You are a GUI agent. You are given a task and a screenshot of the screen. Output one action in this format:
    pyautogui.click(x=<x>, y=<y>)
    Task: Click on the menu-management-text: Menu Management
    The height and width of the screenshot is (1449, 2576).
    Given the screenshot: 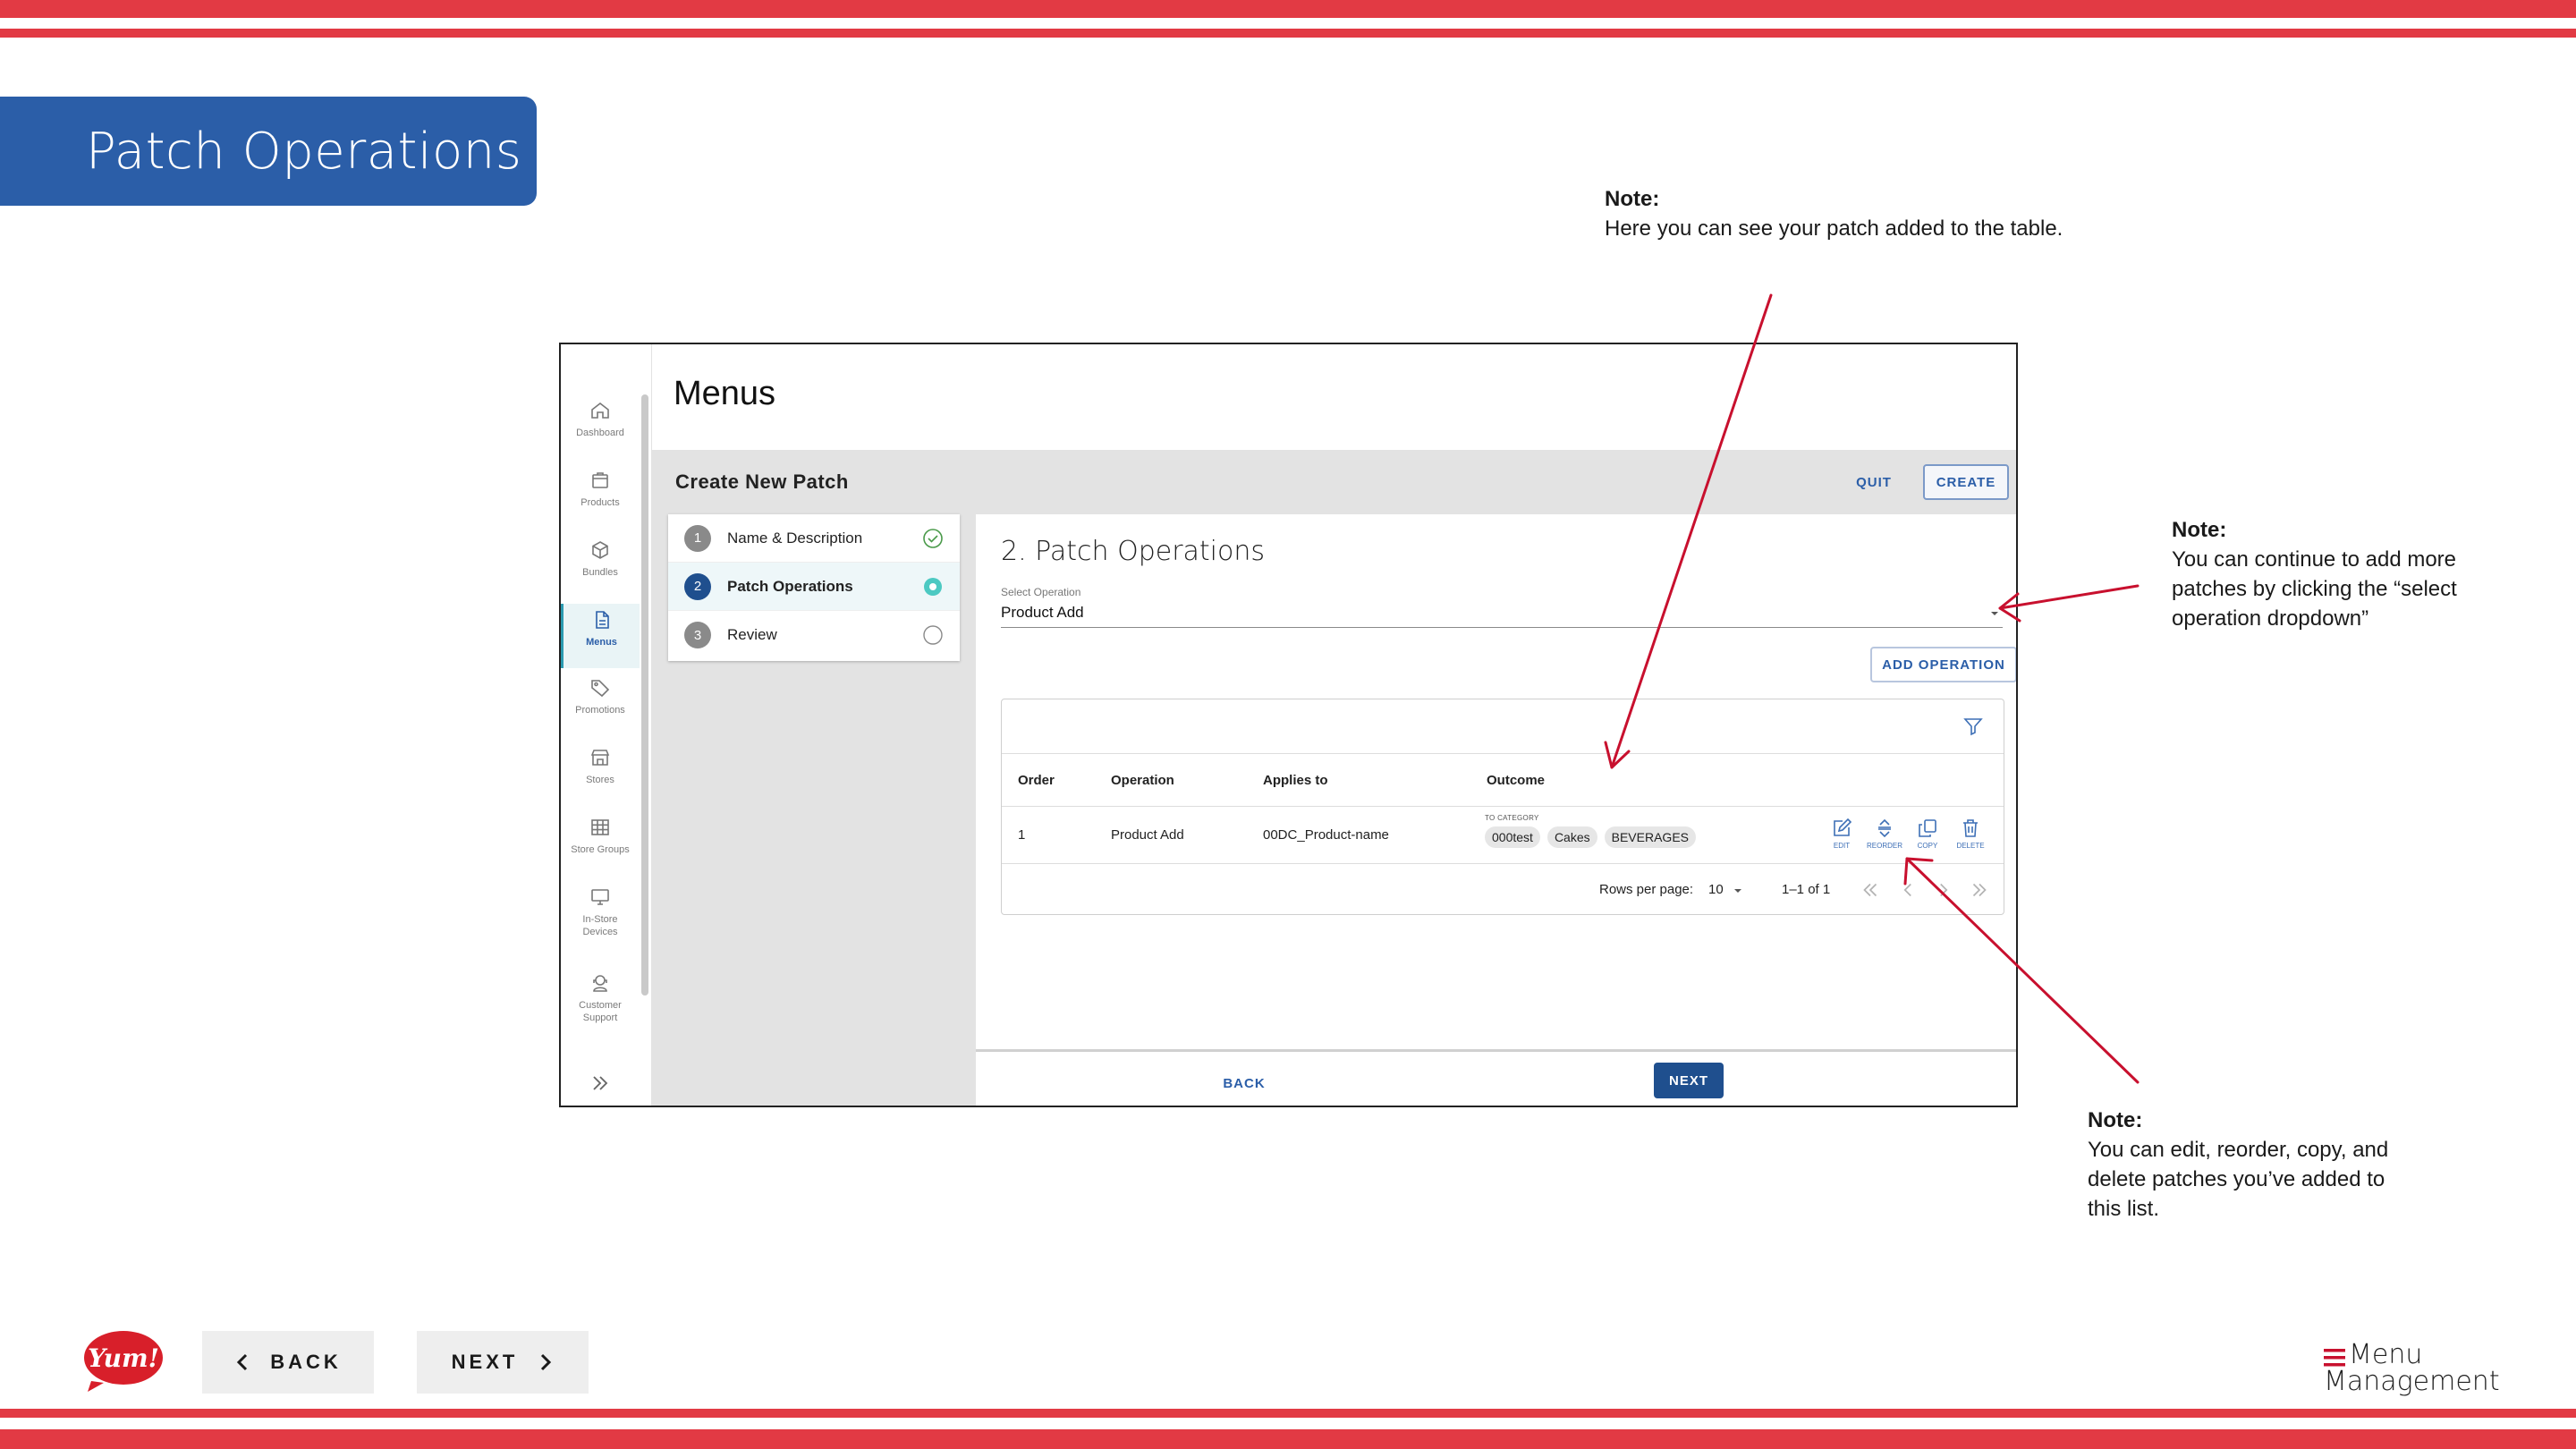 What is the action you would take?
    pyautogui.click(x=2412, y=1368)
    